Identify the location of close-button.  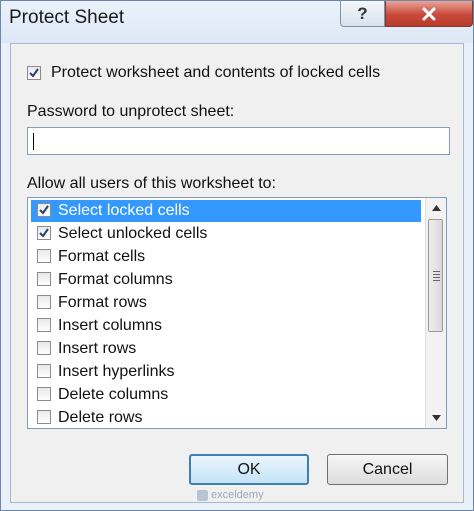
(429, 14).